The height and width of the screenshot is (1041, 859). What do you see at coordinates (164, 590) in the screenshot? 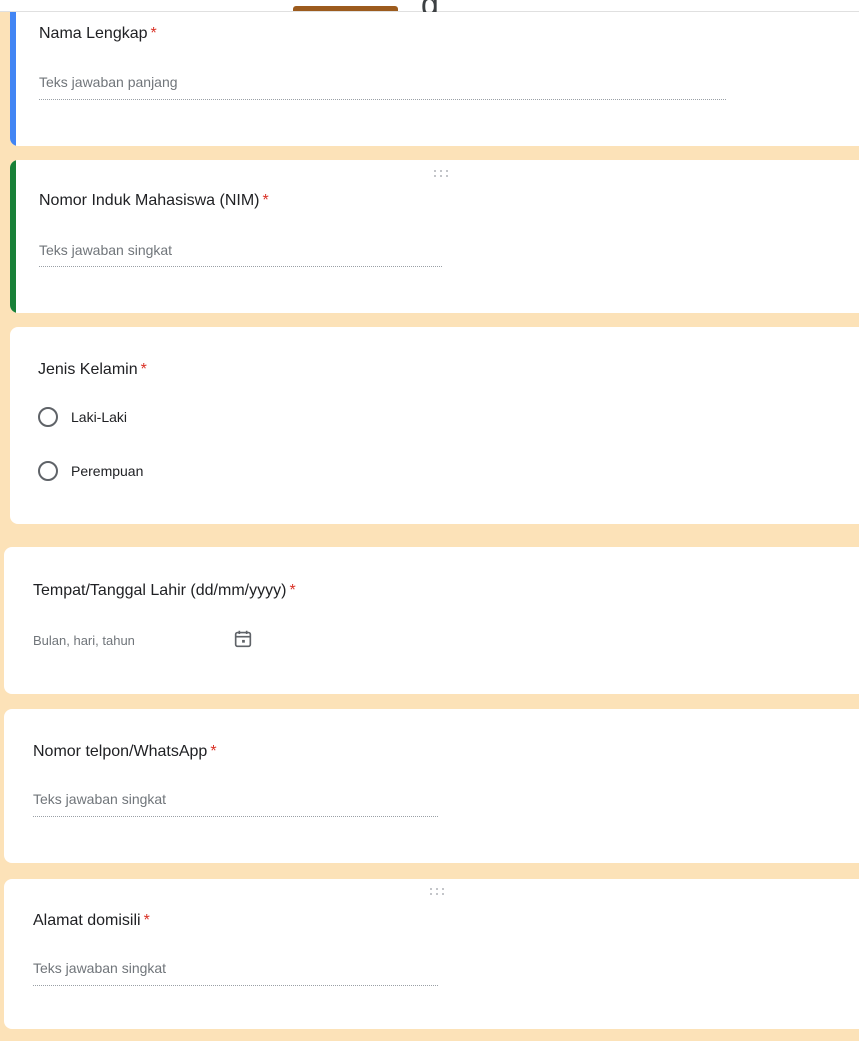
I see `question-title: Tempat/Tanggal Lahir (dd/mm/yyyy) *` at bounding box center [164, 590].